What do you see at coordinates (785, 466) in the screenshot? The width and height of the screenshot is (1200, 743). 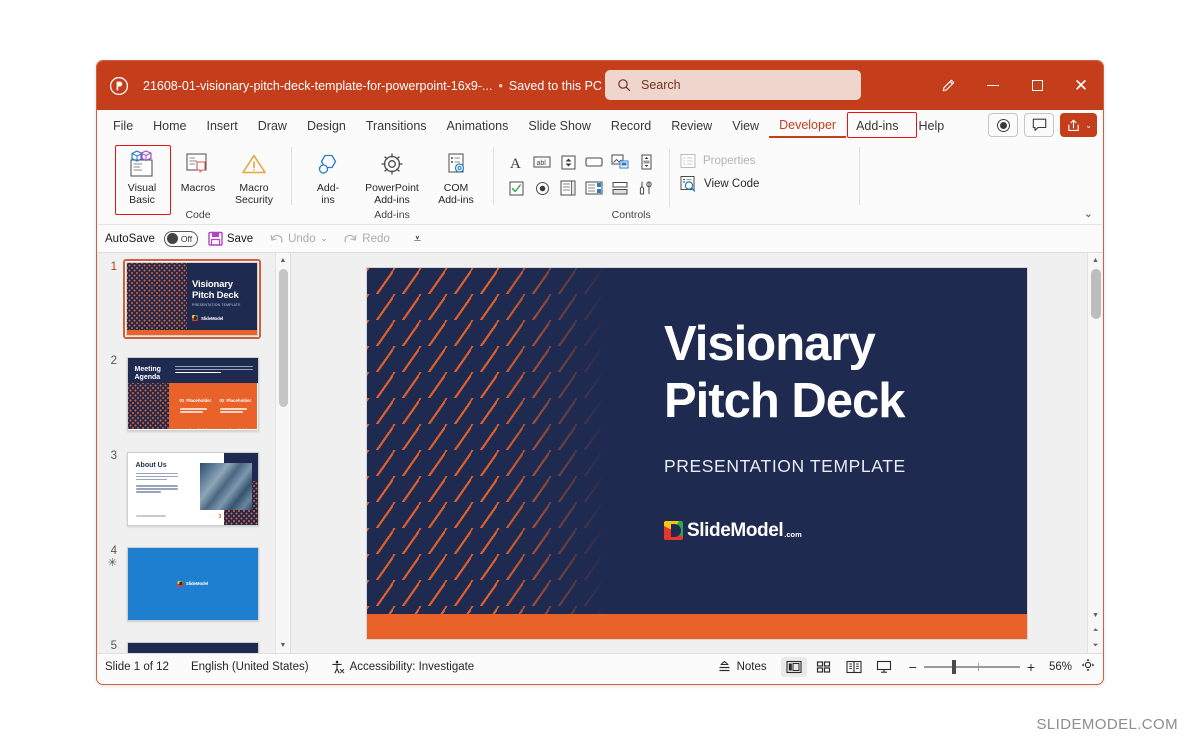 I see `slide-subtitle-text: PRESENTATION TEMPLATE` at bounding box center [785, 466].